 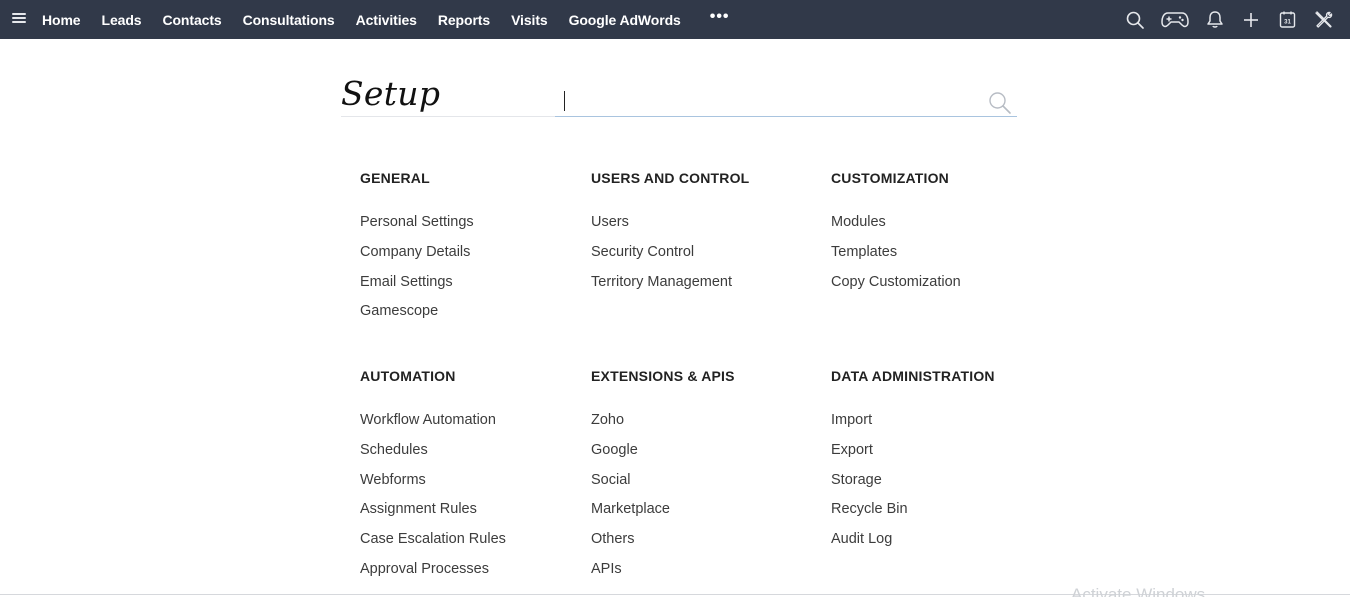 I want to click on link-schedules: Schedules, so click(x=433, y=455).